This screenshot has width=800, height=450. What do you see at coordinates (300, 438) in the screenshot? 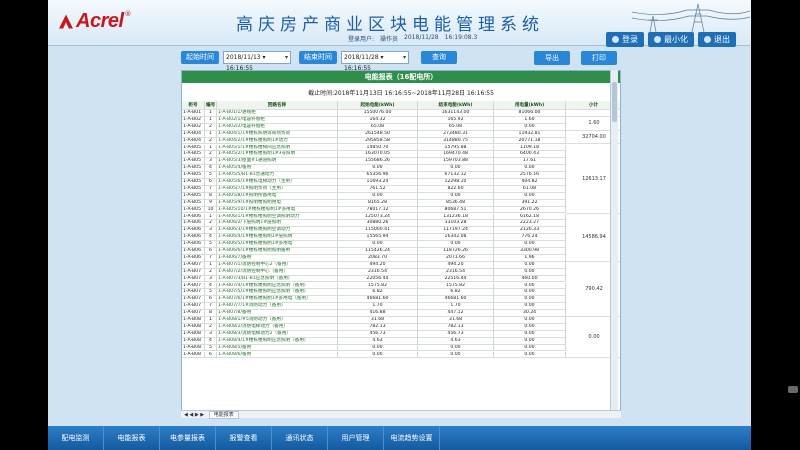
I see `nav-item: 通讯状态` at bounding box center [300, 438].